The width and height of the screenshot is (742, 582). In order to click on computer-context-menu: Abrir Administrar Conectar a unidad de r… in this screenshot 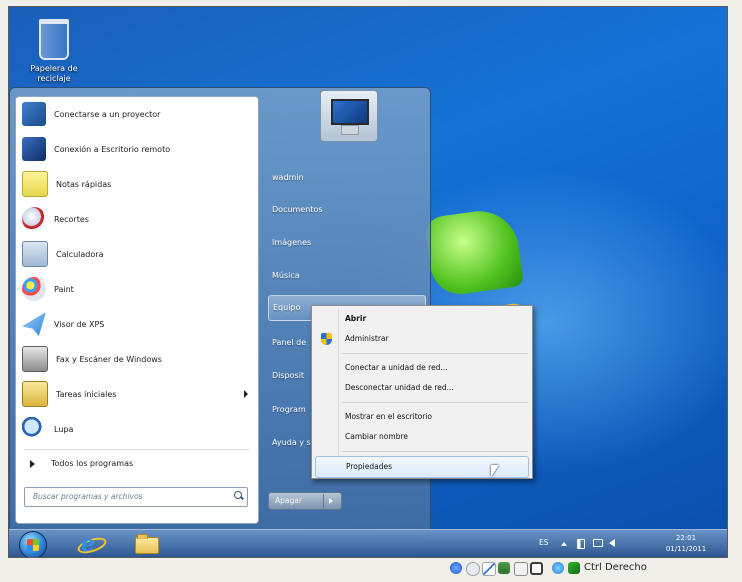, I will do `click(422, 392)`.